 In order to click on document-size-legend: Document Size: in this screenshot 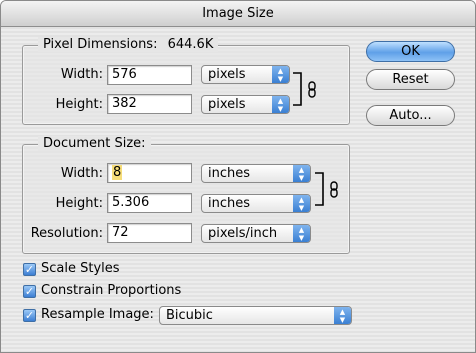, I will do `click(94, 143)`.